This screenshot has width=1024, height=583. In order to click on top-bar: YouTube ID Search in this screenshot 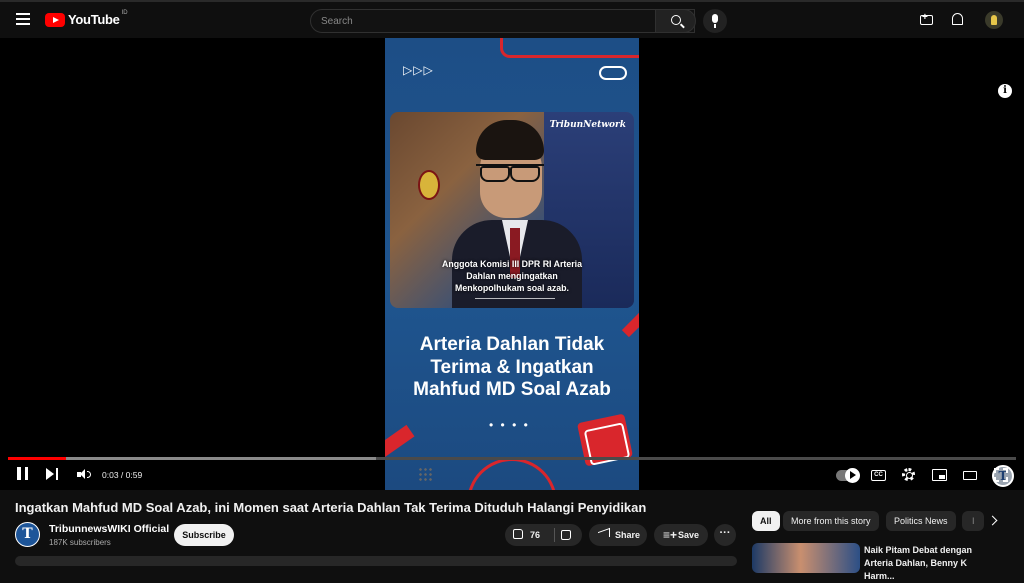, I will do `click(512, 19)`.